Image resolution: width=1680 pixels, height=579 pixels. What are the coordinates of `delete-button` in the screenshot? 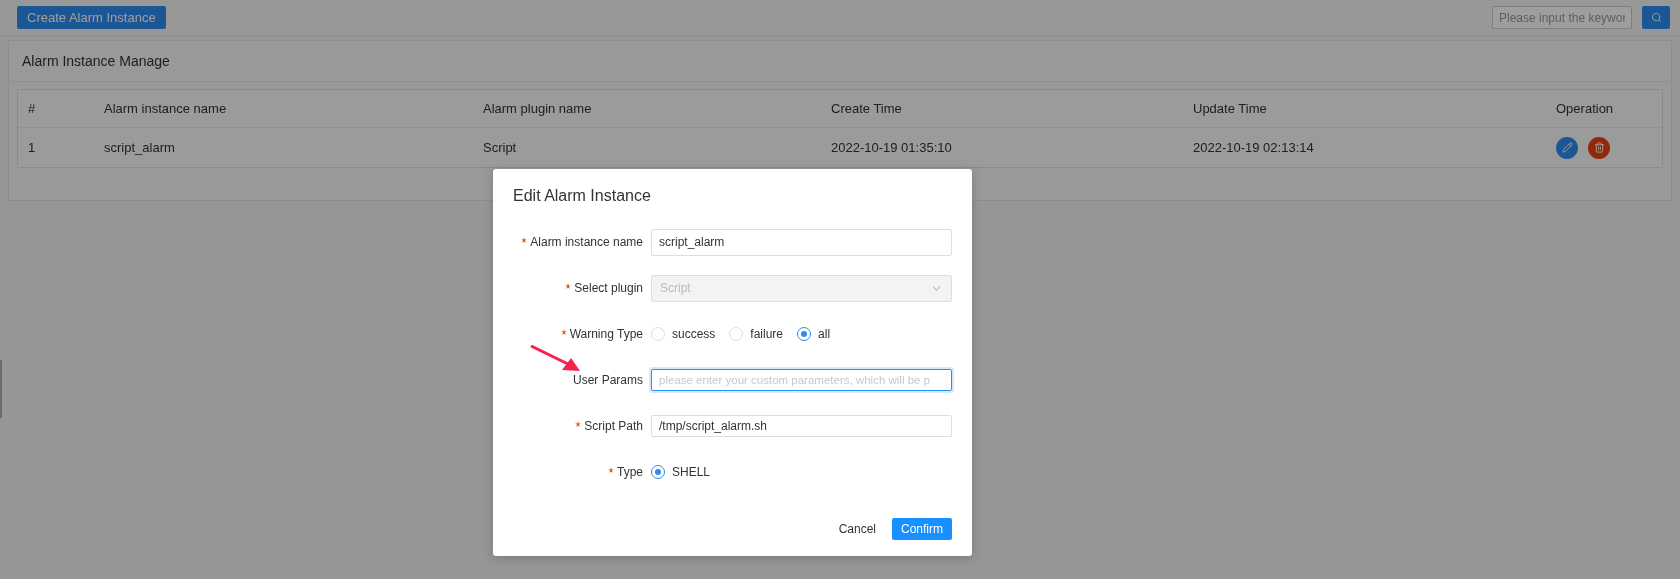 It's located at (1599, 147).